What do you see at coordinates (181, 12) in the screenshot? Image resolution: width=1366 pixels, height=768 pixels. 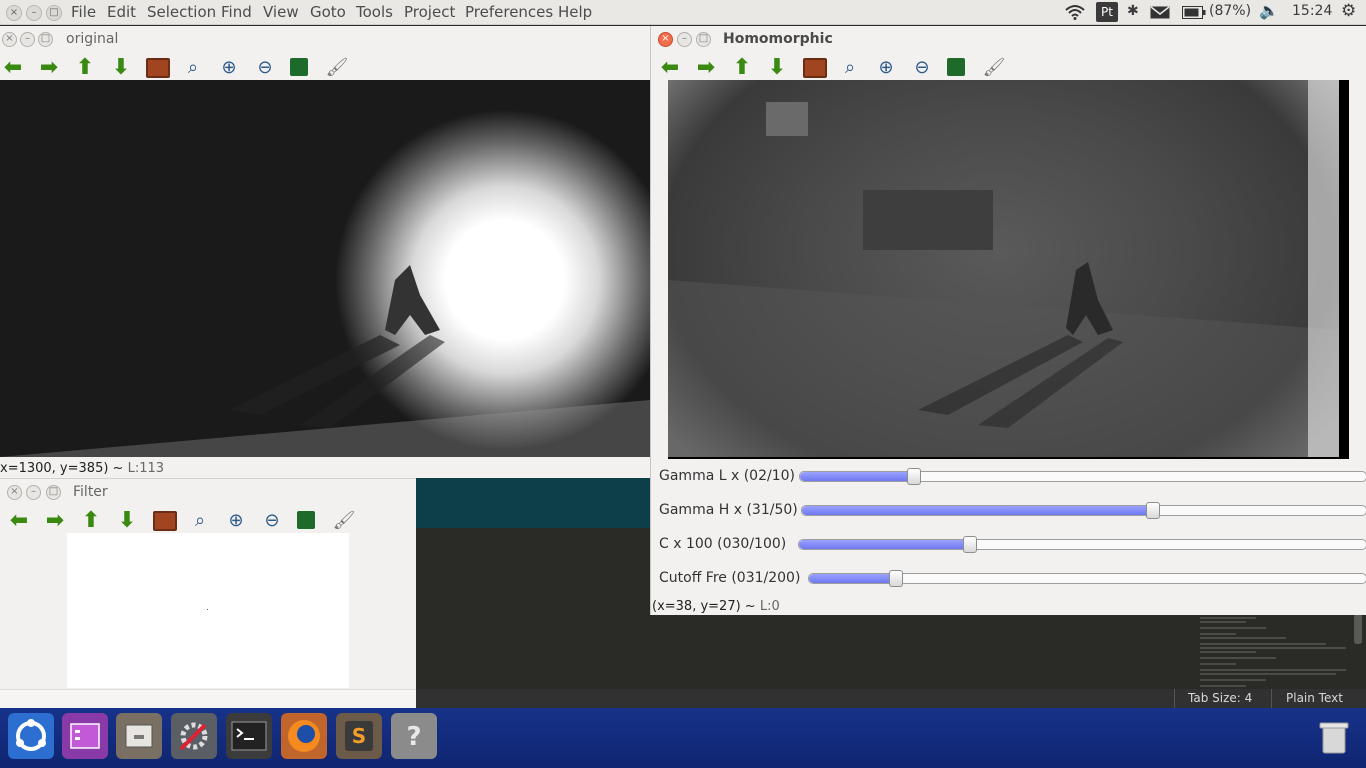 I see `menu-selection: Selection` at bounding box center [181, 12].